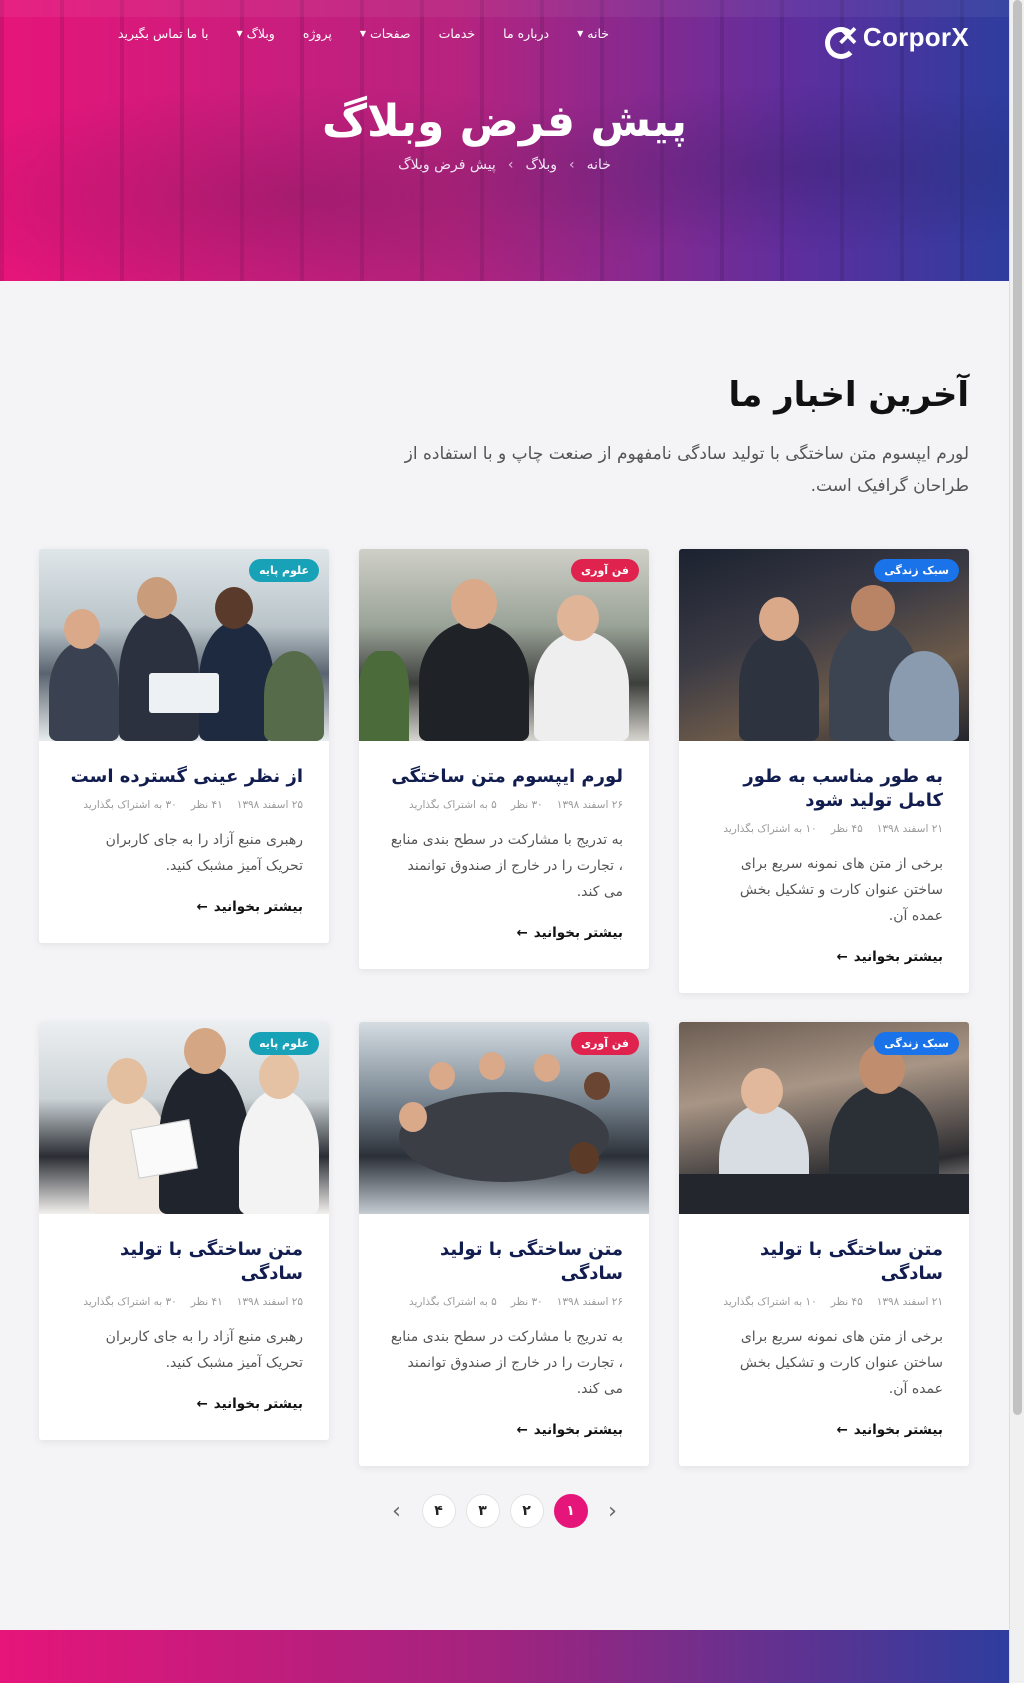 The width and height of the screenshot is (1024, 1683). Describe the element at coordinates (269, 805) in the screenshot. I see `post-date: ۲۵ اسفند ۱۳۹۸` at that location.